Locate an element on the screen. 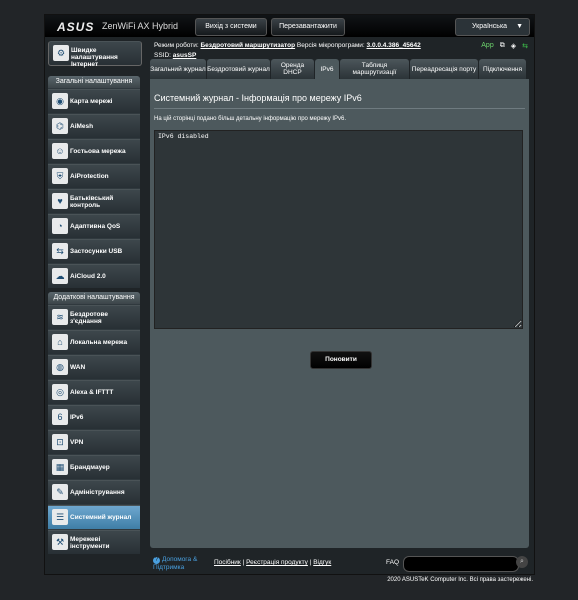 The width and height of the screenshot is (578, 600). general-section-title: Загальні налаштування is located at coordinates (94, 82).